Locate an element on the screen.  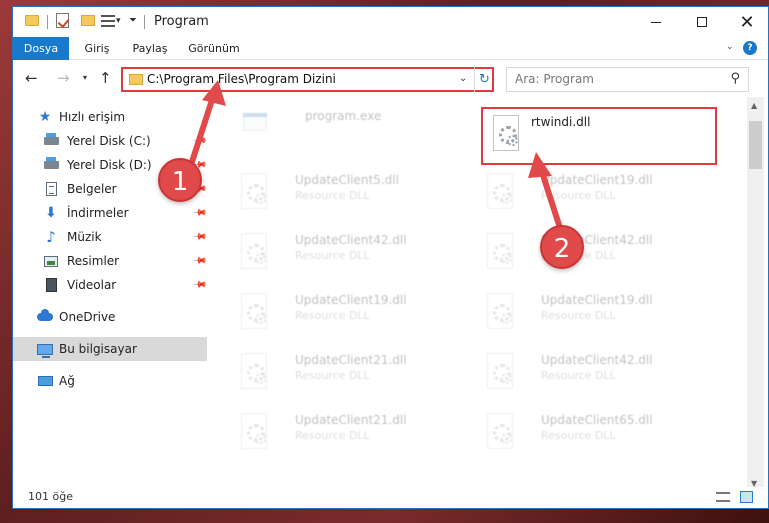
sidebar-item-this-pc: Bu bilgisayar is located at coordinates (110, 349).